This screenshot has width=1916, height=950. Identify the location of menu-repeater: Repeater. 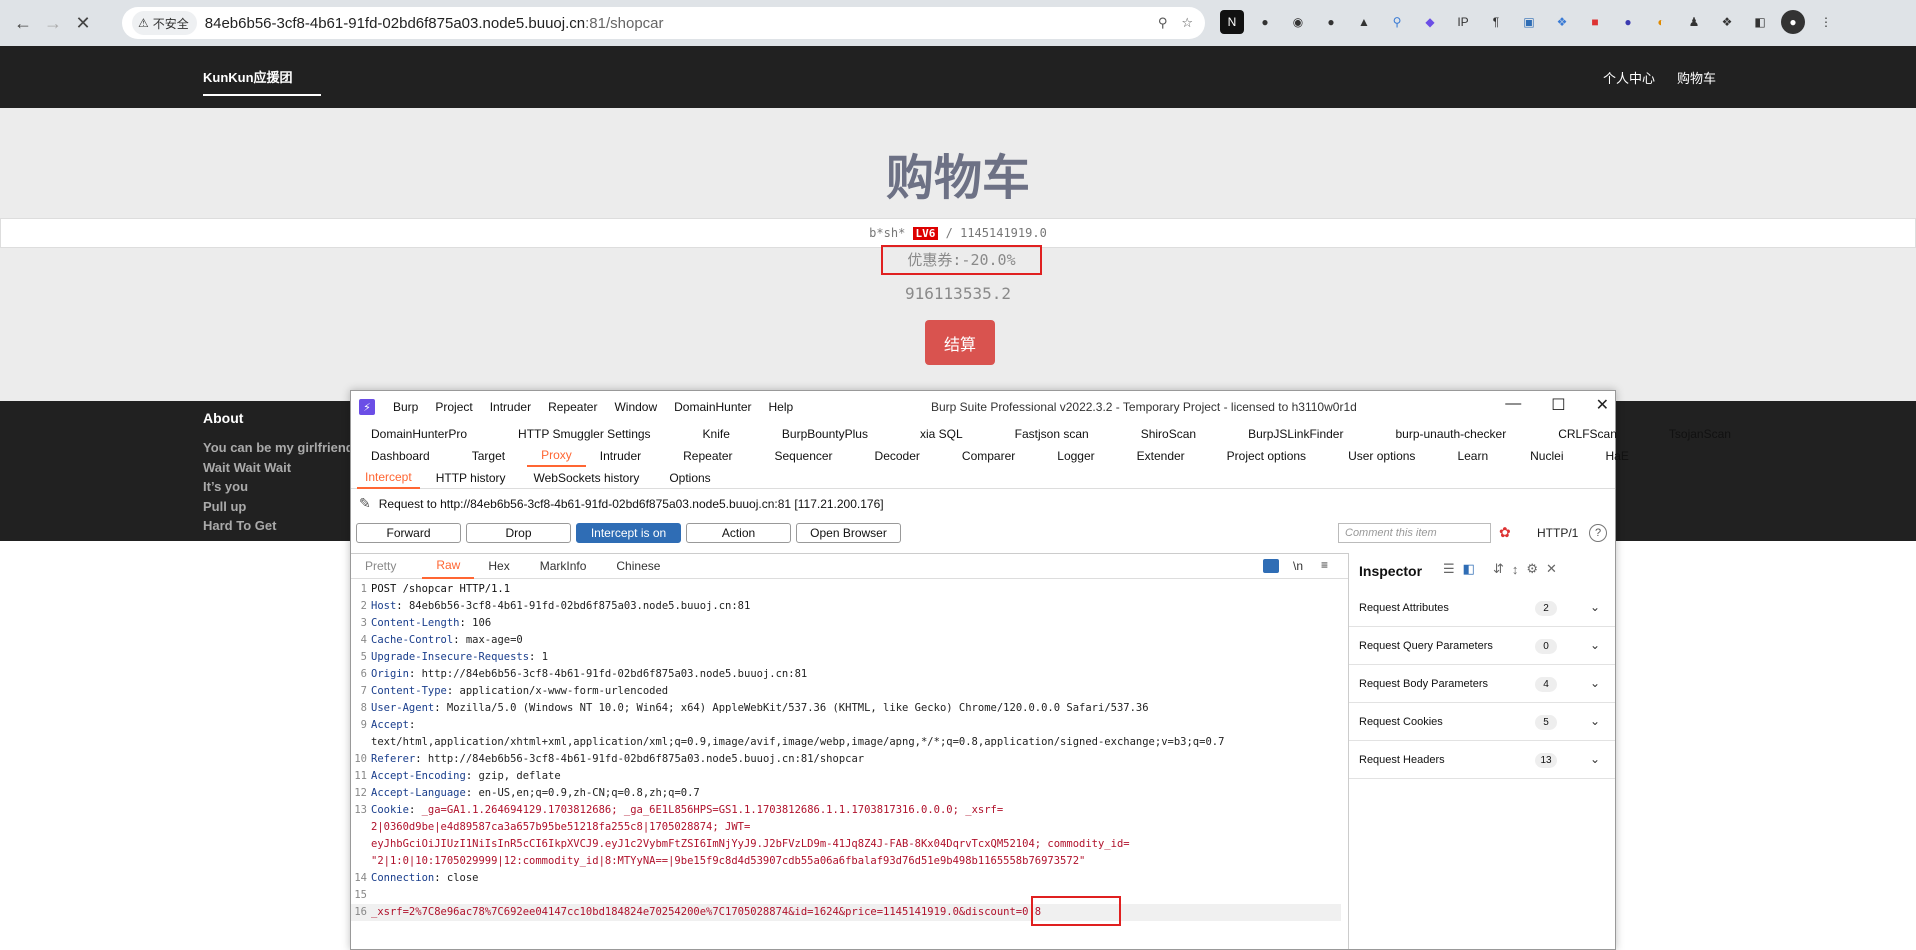
(572, 407).